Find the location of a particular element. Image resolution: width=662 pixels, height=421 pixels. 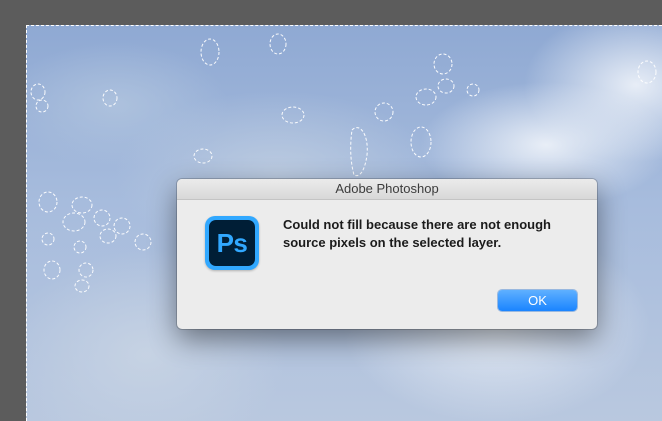

photoshop-app-icon-letters: Ps is located at coordinates (232, 243).